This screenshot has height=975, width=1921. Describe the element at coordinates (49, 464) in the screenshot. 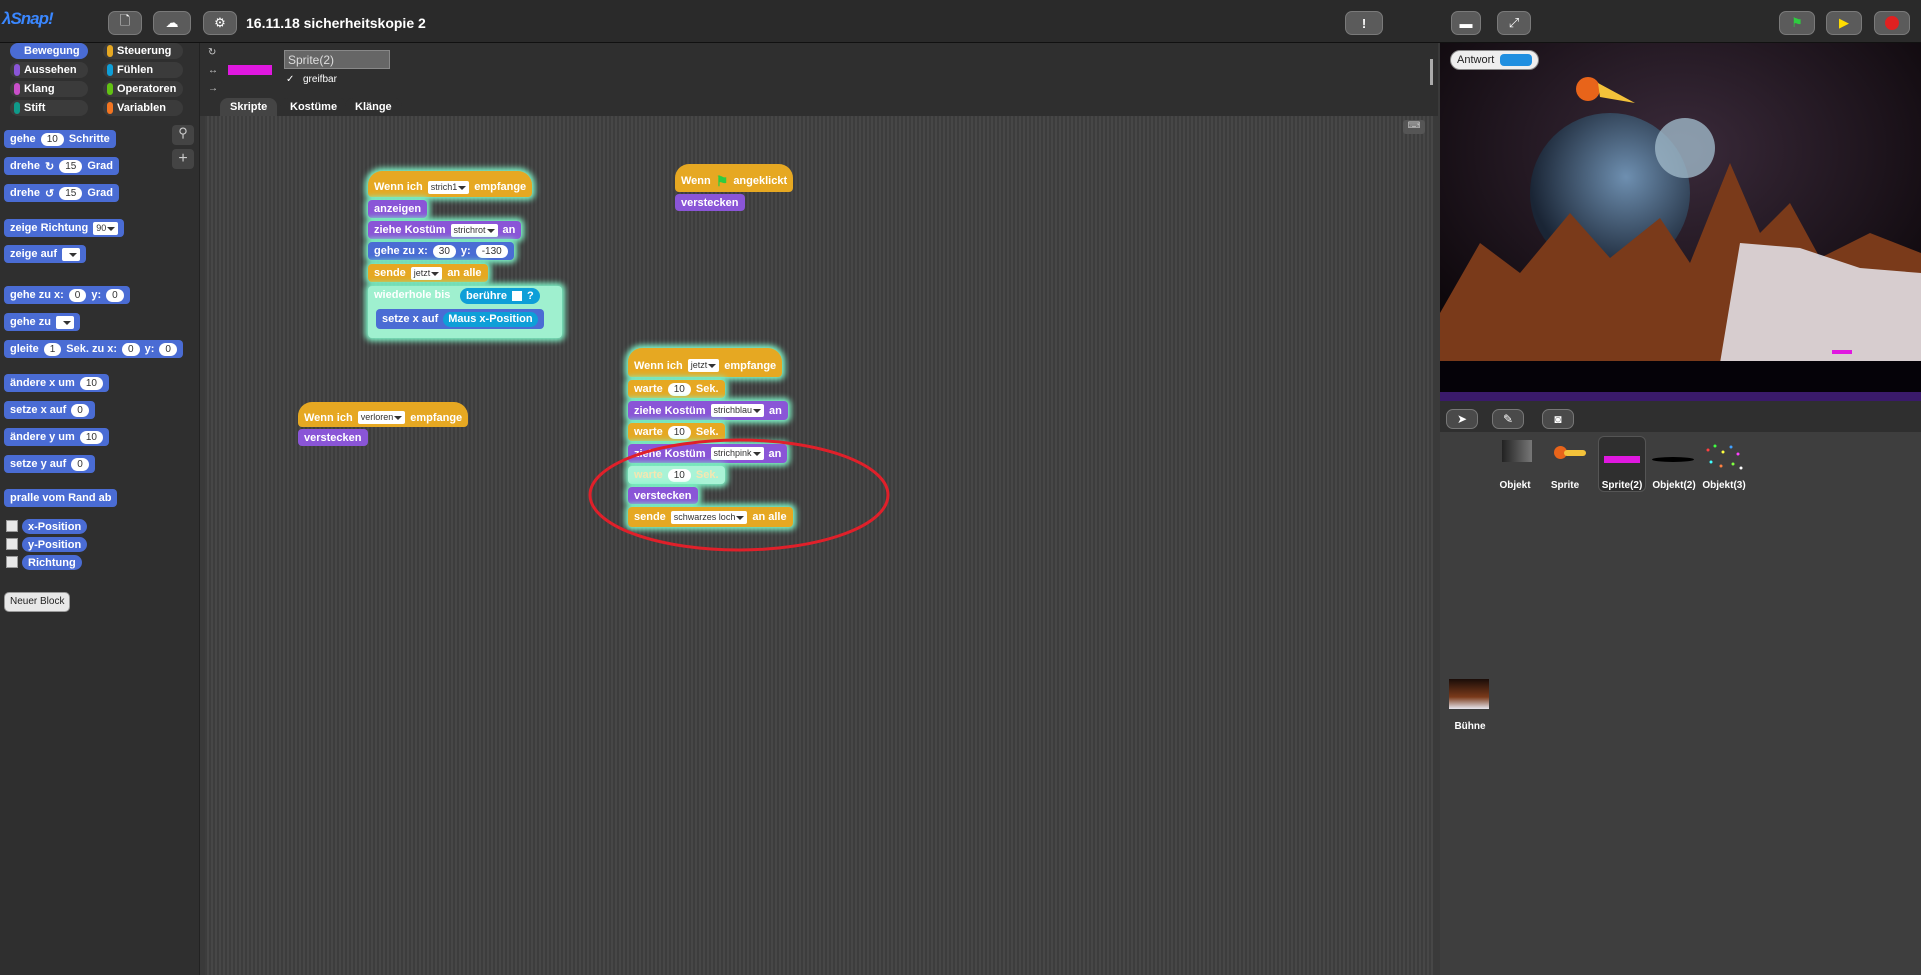

I see `block-setze-y: setze y auf 0` at that location.